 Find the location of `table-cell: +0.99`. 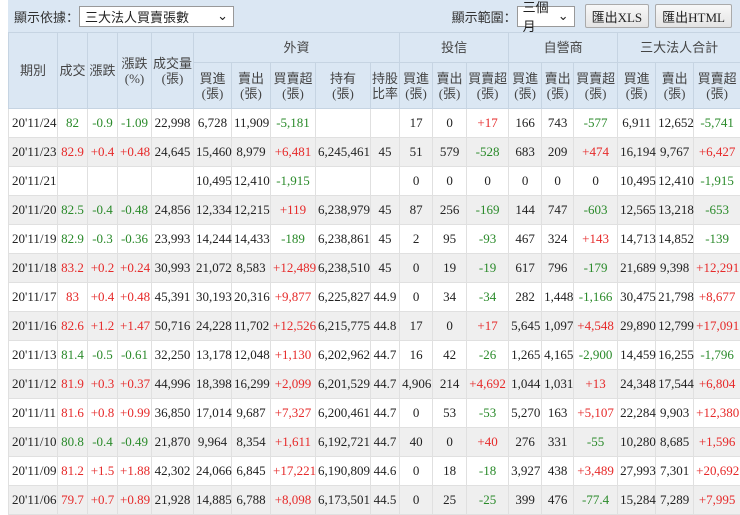

table-cell: +0.99 is located at coordinates (134, 413).